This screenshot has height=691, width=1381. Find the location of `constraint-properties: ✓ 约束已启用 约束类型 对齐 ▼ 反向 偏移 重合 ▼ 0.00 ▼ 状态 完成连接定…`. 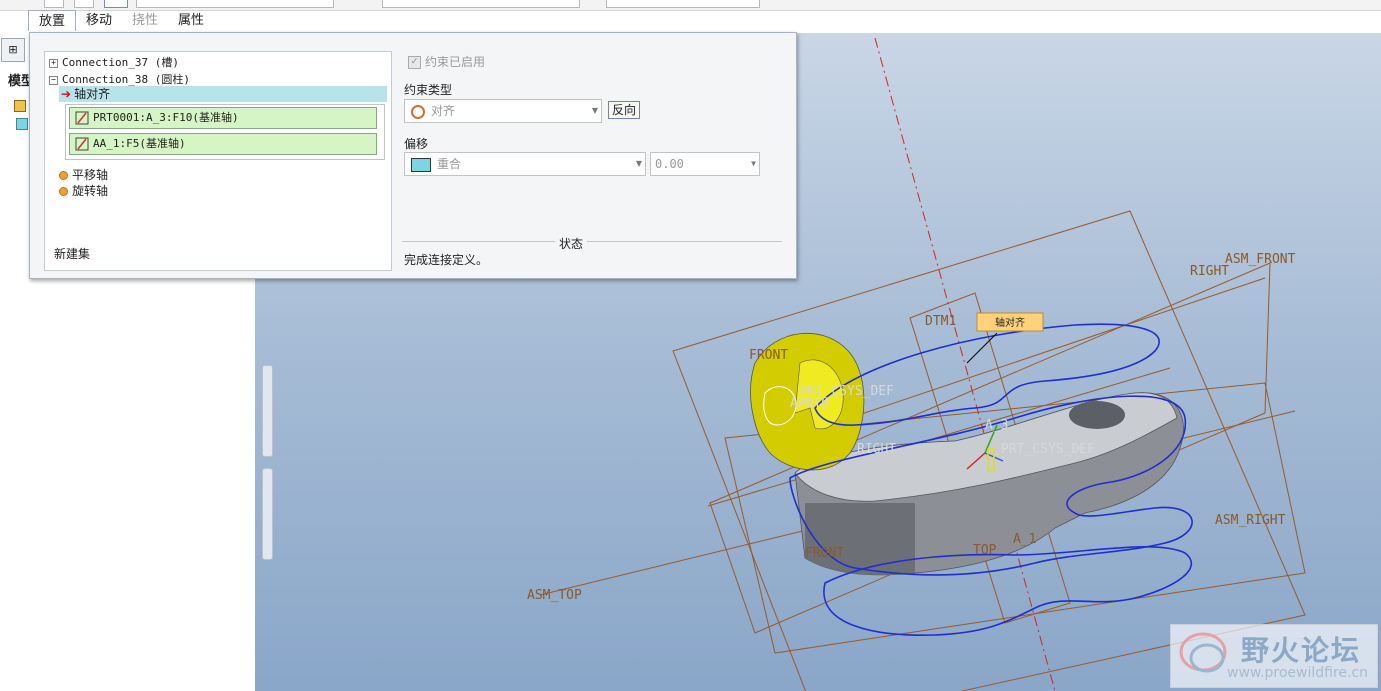

constraint-properties: ✓ 约束已启用 约束类型 对齐 ▼ 反向 偏移 重合 ▼ 0.00 ▼ 状态 完成连接定… is located at coordinates (595, 155).